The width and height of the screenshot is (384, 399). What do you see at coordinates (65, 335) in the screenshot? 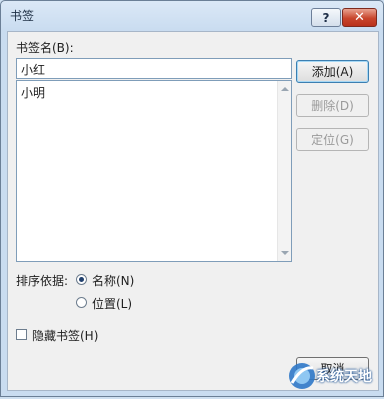
I see `hidden-bookmarks-label: 隐藏书签(H)` at bounding box center [65, 335].